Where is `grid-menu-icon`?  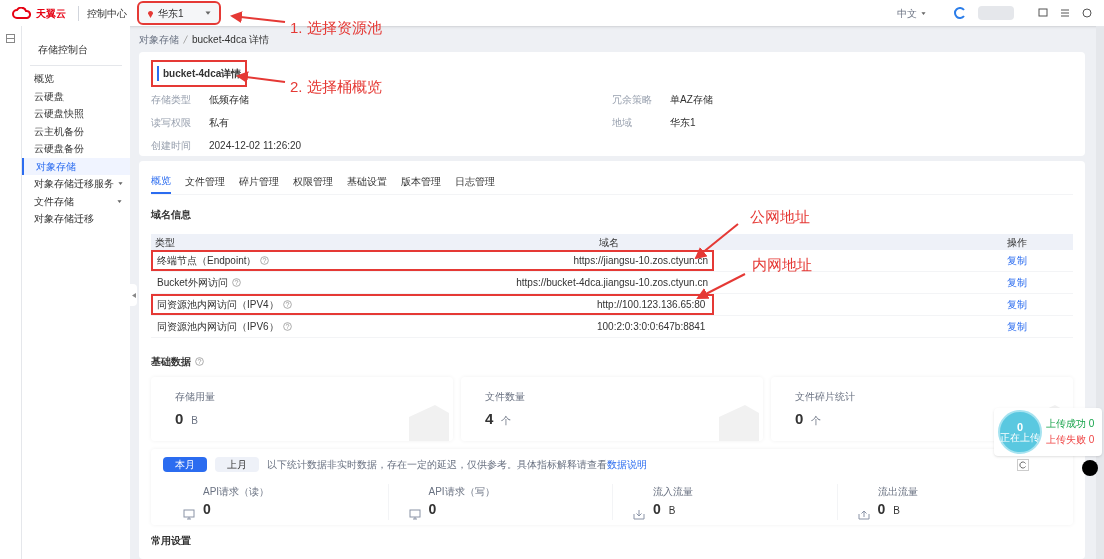 grid-menu-icon is located at coordinates (10, 38).